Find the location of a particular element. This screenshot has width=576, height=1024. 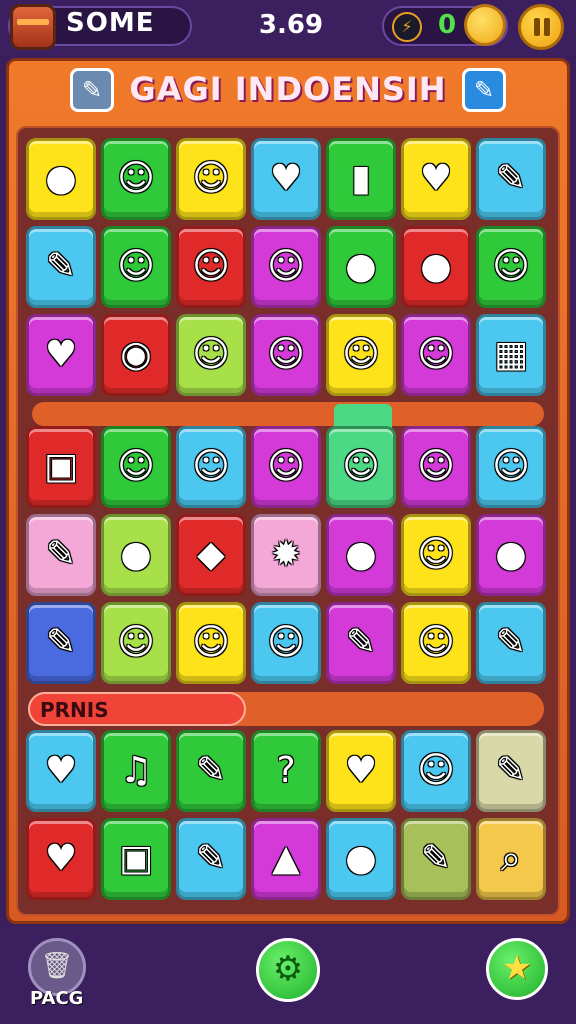

ghost-face-icon: ☺ is located at coordinates (286, 354).